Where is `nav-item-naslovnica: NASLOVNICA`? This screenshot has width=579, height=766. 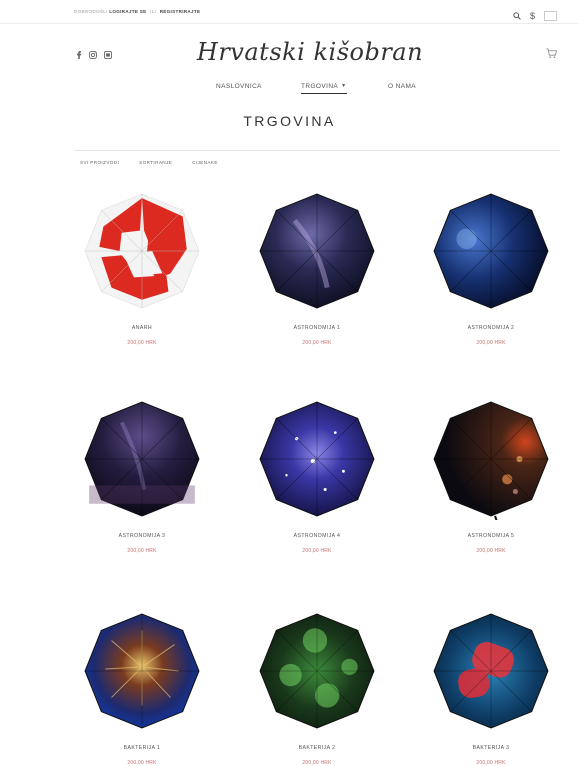 nav-item-naslovnica: NASLOVNICA is located at coordinates (239, 86).